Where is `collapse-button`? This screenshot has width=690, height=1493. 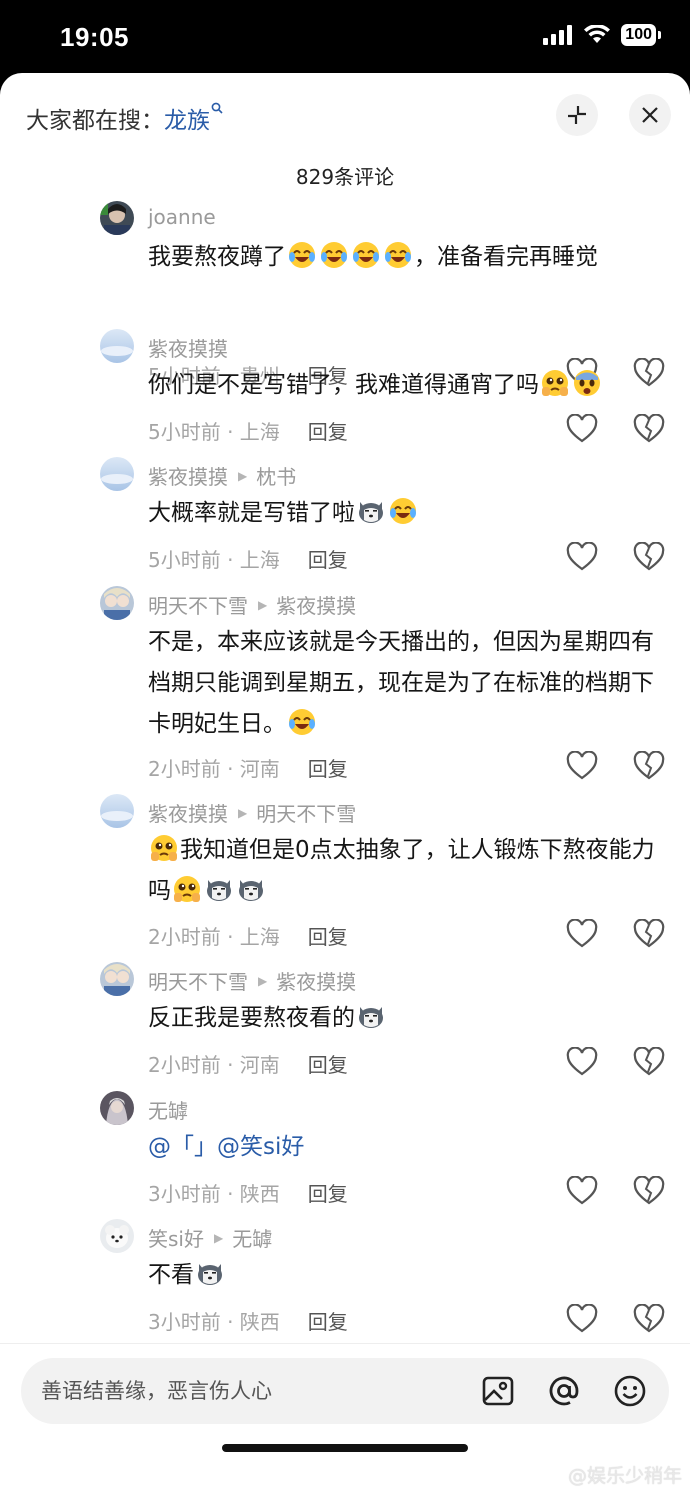
collapse-button is located at coordinates (577, 115).